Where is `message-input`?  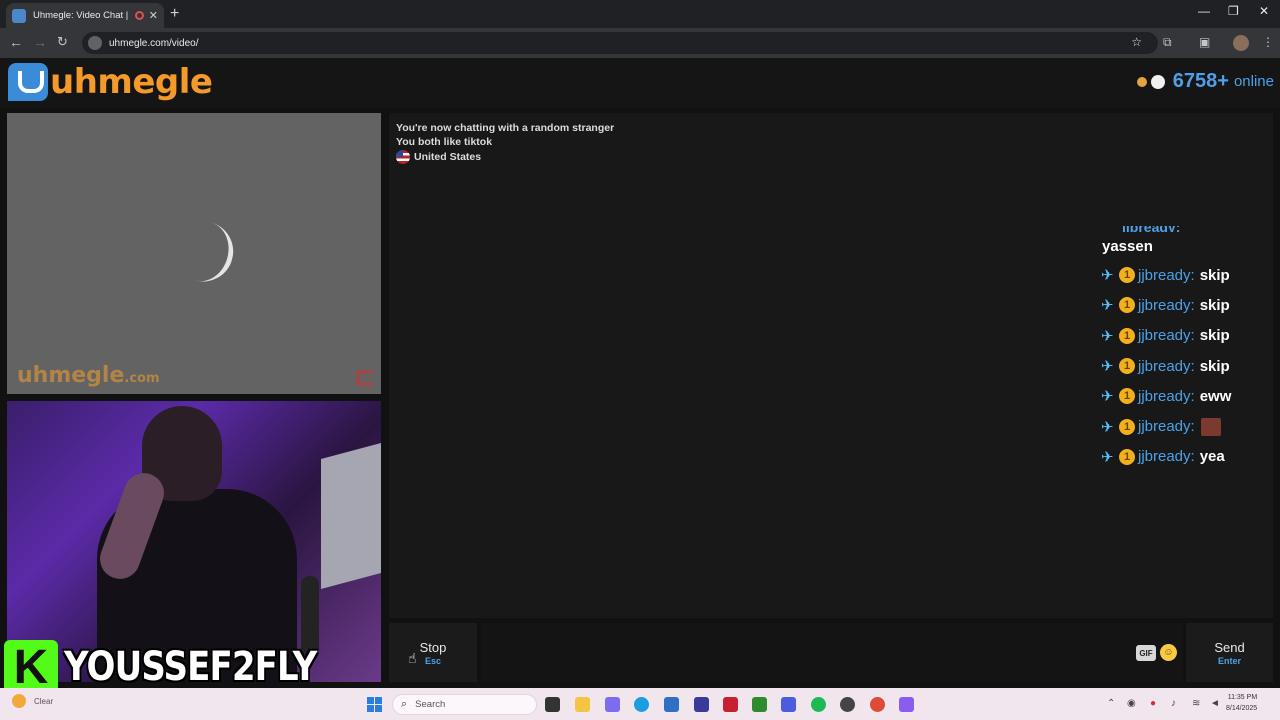
message-input is located at coordinates (832, 652).